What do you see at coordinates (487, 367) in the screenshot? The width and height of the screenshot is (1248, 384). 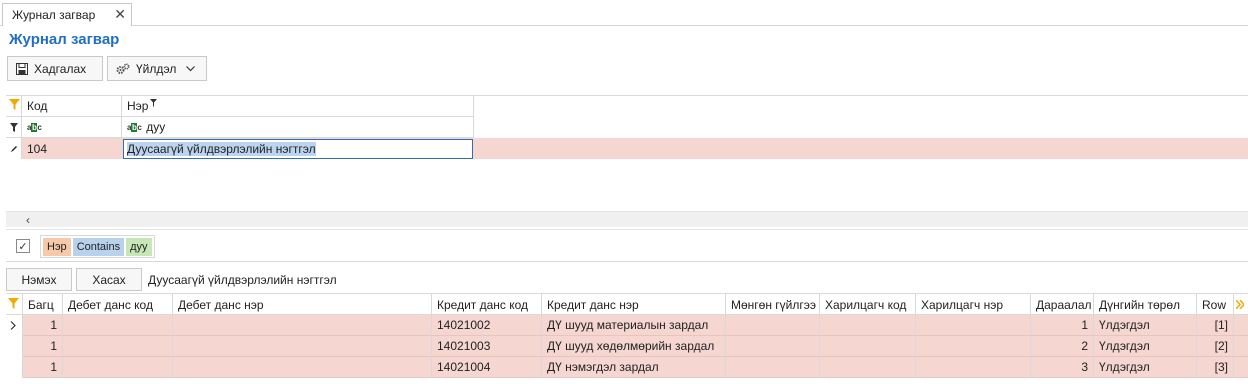 I see `cell-credit-code: 14021004` at bounding box center [487, 367].